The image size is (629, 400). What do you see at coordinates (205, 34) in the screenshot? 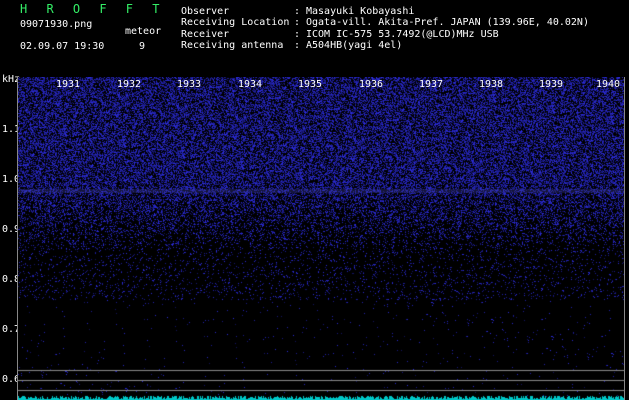
I see `meta-receiver-label: Receiver` at bounding box center [205, 34].